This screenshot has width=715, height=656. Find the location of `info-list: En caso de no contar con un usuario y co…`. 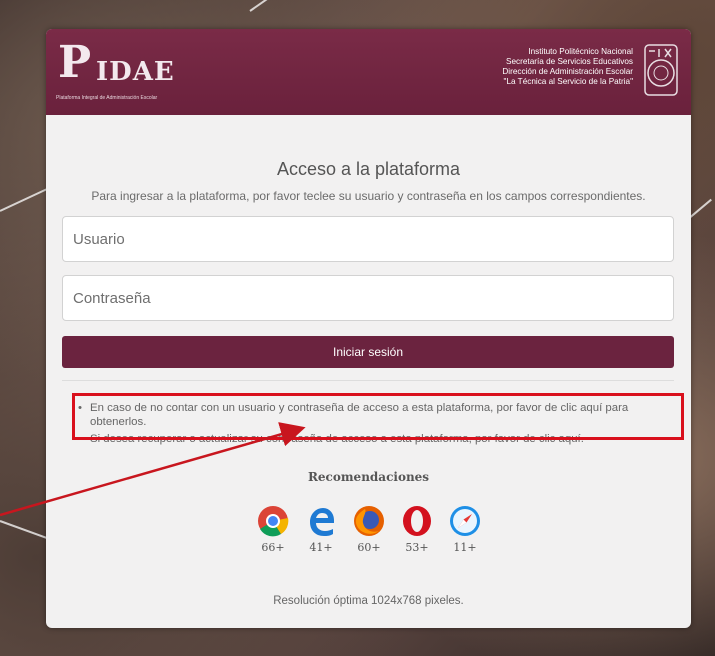

info-list: En caso de no contar con un usuario y co… is located at coordinates (373, 425).